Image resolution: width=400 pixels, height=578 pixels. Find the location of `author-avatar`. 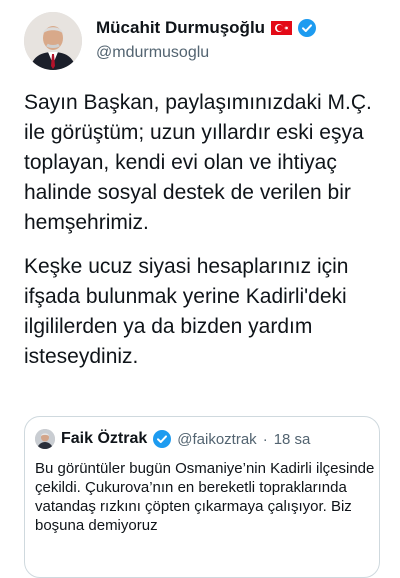

author-avatar is located at coordinates (53, 41).